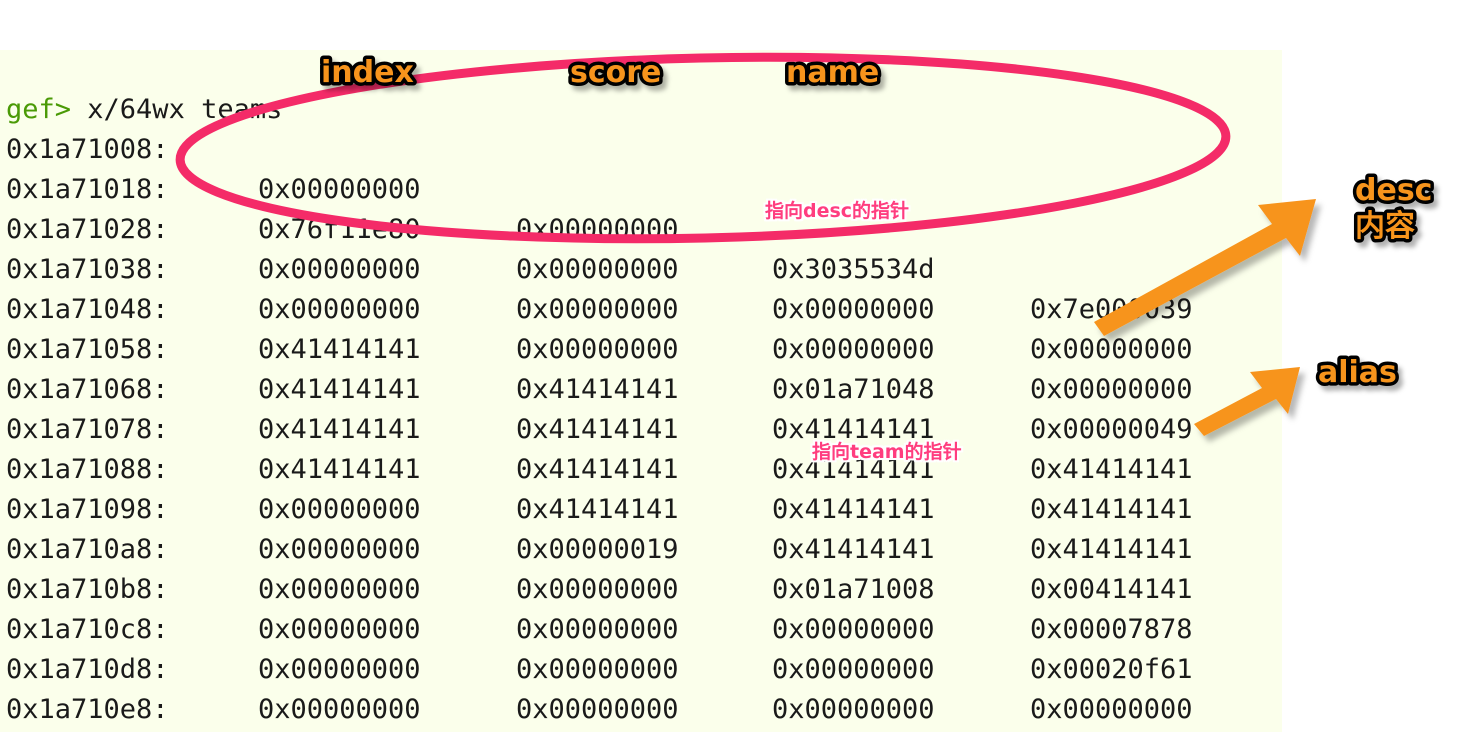 This screenshot has width=1474, height=732. I want to click on side-label-desc: desc 内容, so click(1394, 209).